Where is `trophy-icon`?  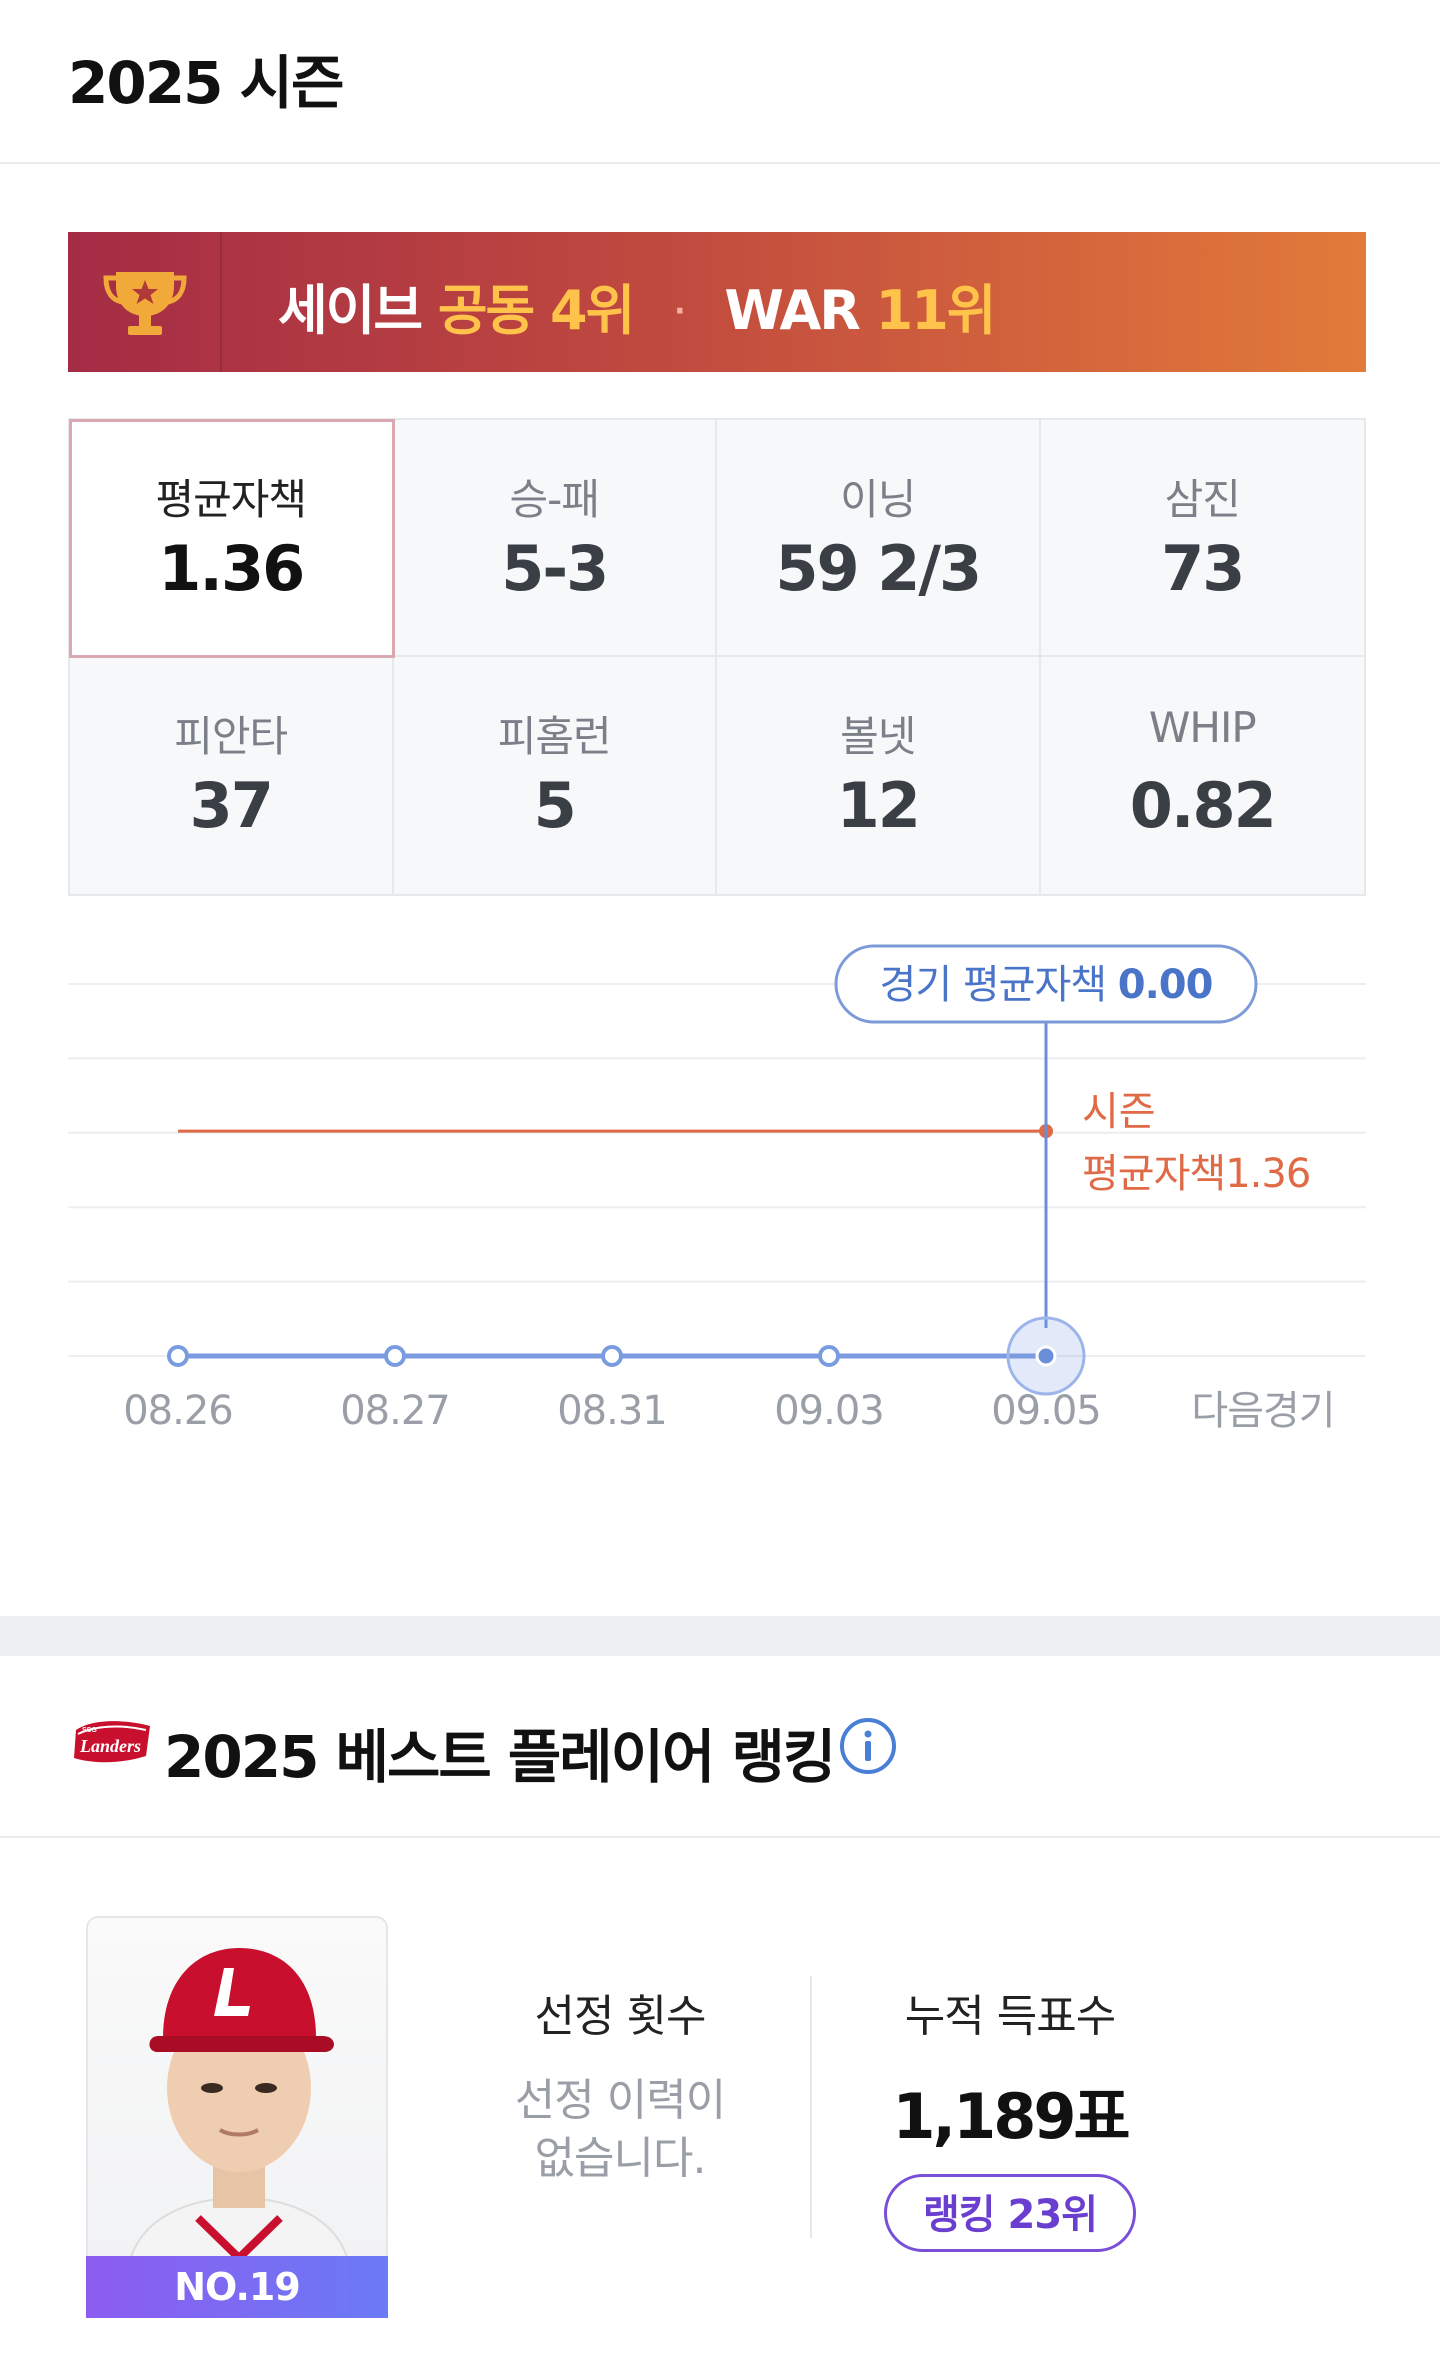
trophy-icon is located at coordinates (145, 303).